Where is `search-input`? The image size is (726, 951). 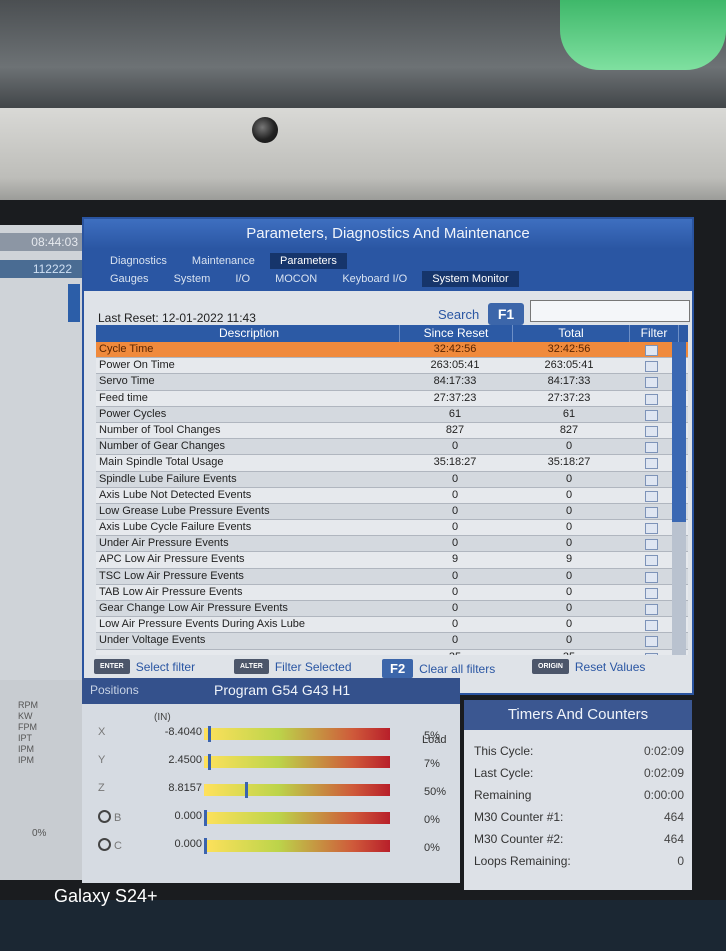 search-input is located at coordinates (610, 311).